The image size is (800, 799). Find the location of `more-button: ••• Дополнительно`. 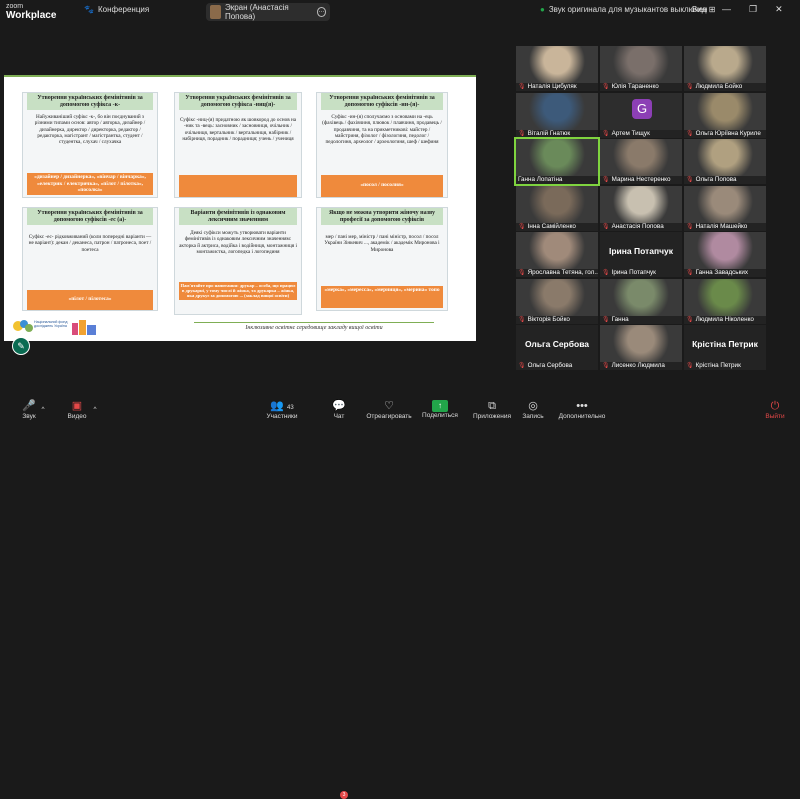

more-button: ••• Дополнительно is located at coordinates (582, 409).